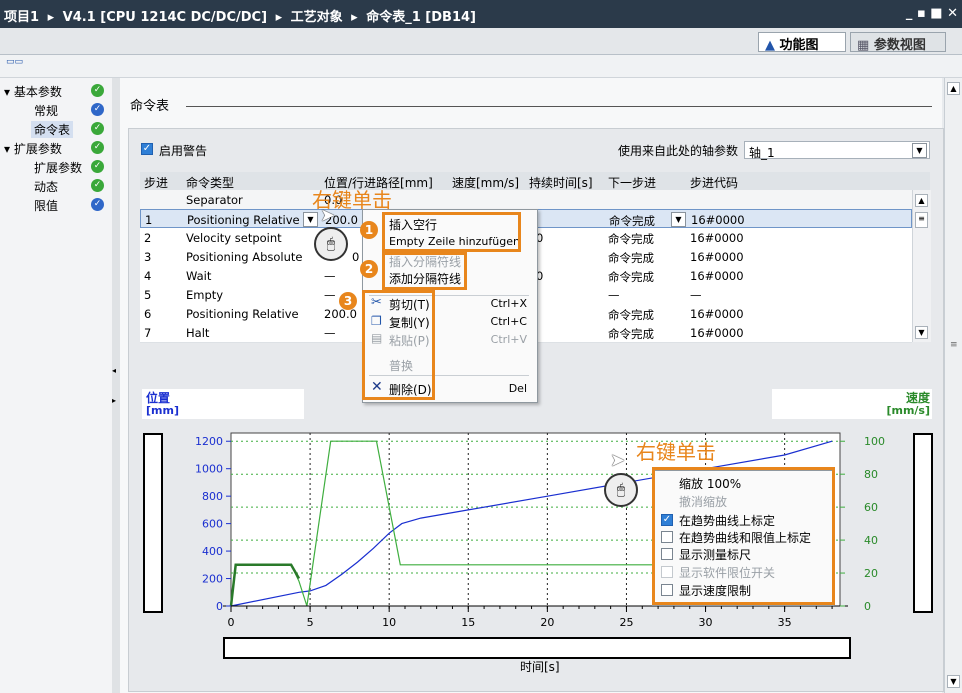 The image size is (962, 693). Describe the element at coordinates (508, 321) in the screenshot. I see `shortcut-copy: Ctrl+C` at that location.